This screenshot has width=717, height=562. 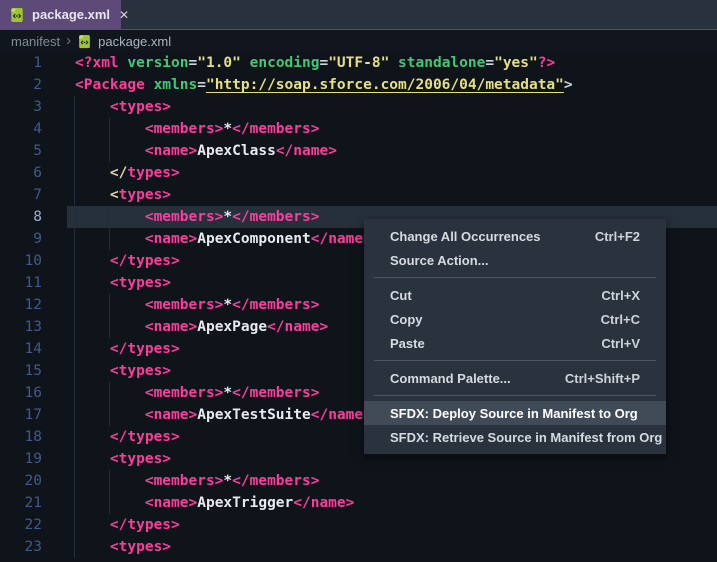 I want to click on tab-label: package.xml, so click(x=71, y=14).